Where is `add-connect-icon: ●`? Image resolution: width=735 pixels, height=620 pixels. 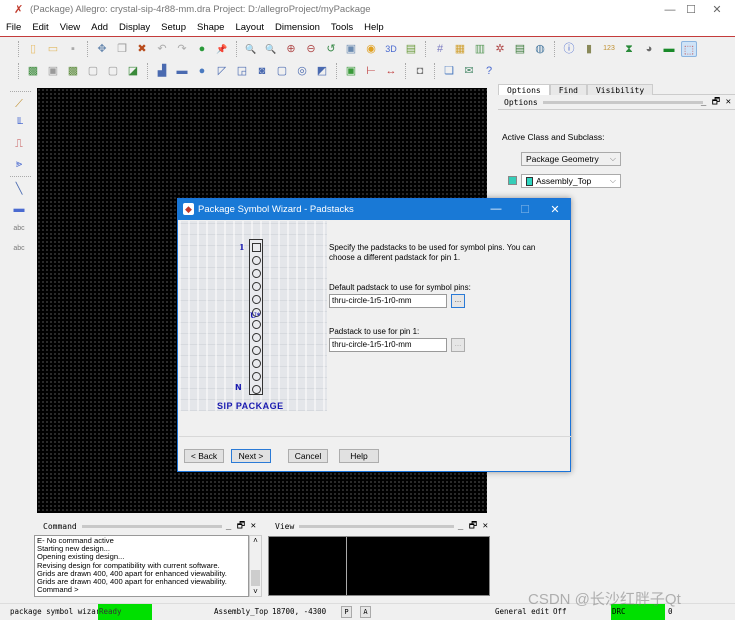 add-connect-icon: ● is located at coordinates (202, 49).